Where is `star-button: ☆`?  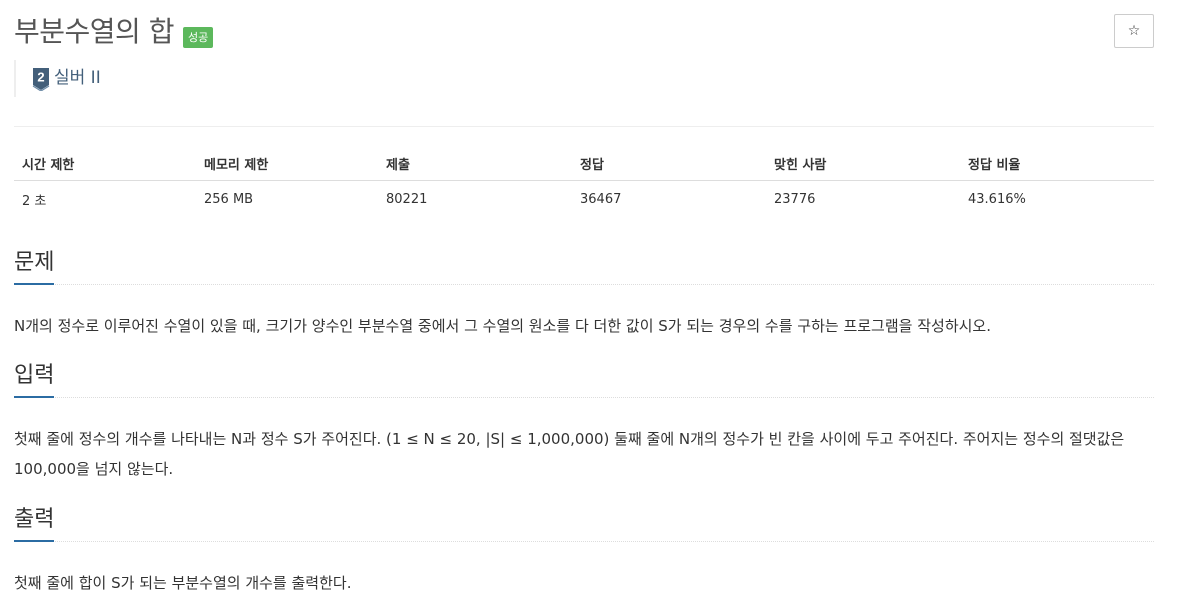
star-button: ☆ is located at coordinates (1134, 31).